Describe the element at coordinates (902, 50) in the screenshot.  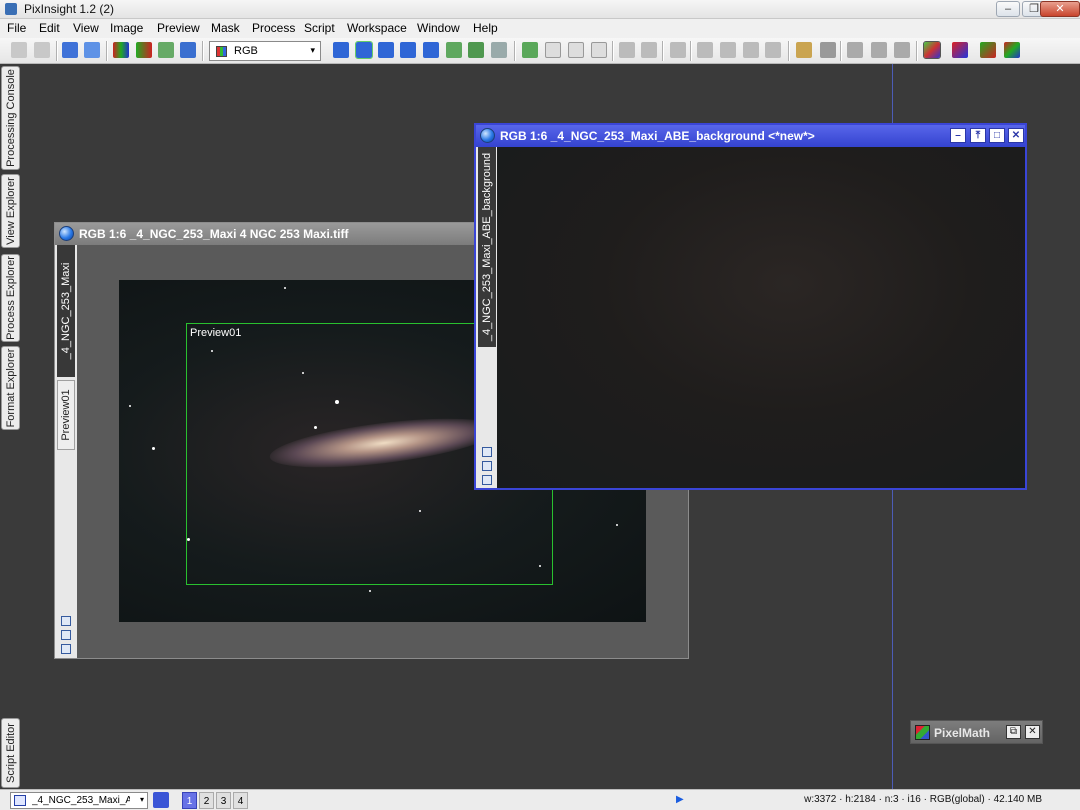
I see `process-global-icon` at that location.